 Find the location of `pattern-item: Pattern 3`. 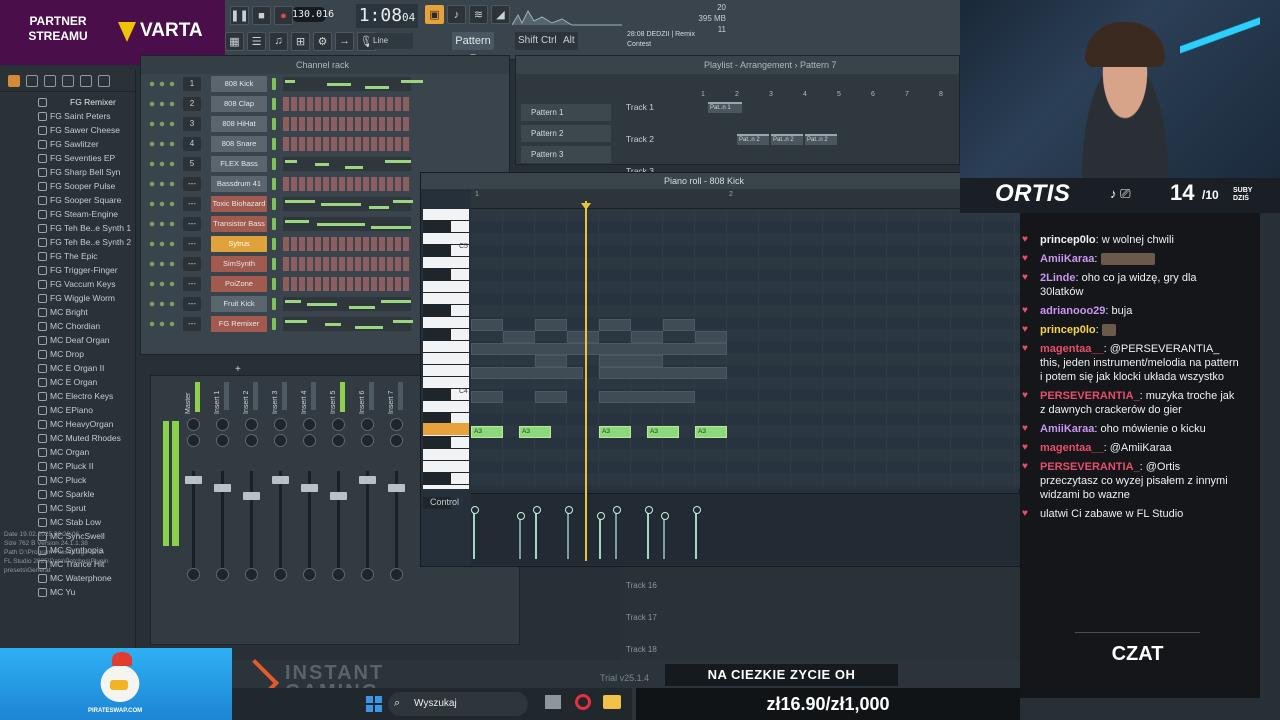

pattern-item: Pattern 3 is located at coordinates (566, 154).